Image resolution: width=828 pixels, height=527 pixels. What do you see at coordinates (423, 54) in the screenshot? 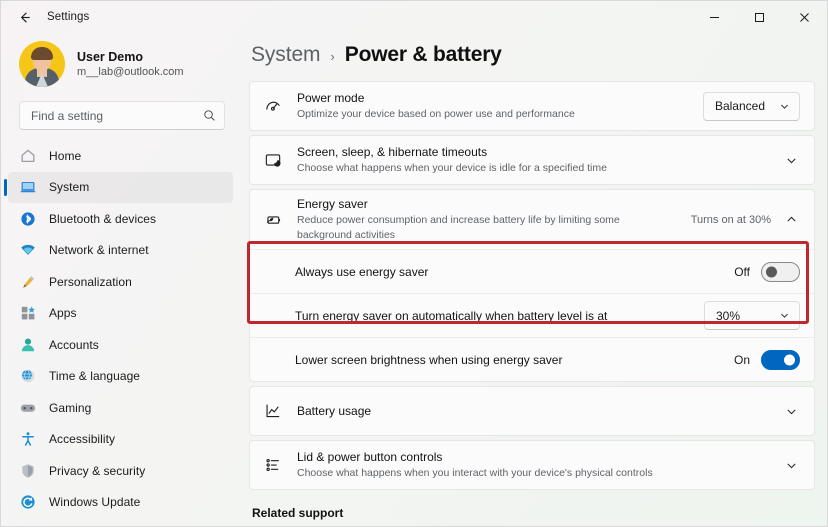
I see `page-title: Power & battery` at bounding box center [423, 54].